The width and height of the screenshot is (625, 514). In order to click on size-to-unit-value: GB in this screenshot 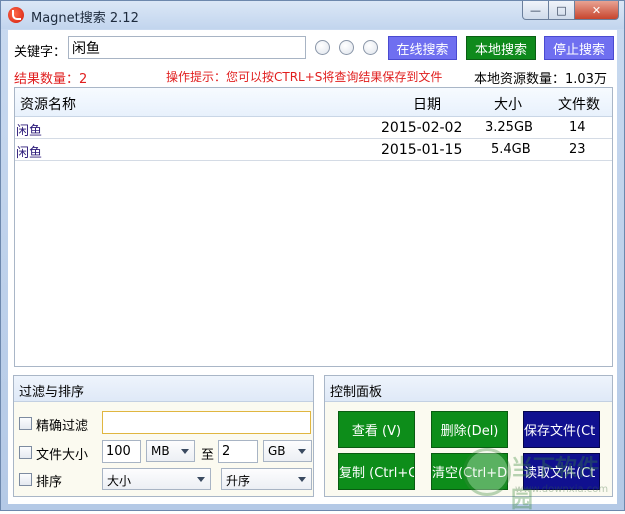, I will do `click(277, 451)`.